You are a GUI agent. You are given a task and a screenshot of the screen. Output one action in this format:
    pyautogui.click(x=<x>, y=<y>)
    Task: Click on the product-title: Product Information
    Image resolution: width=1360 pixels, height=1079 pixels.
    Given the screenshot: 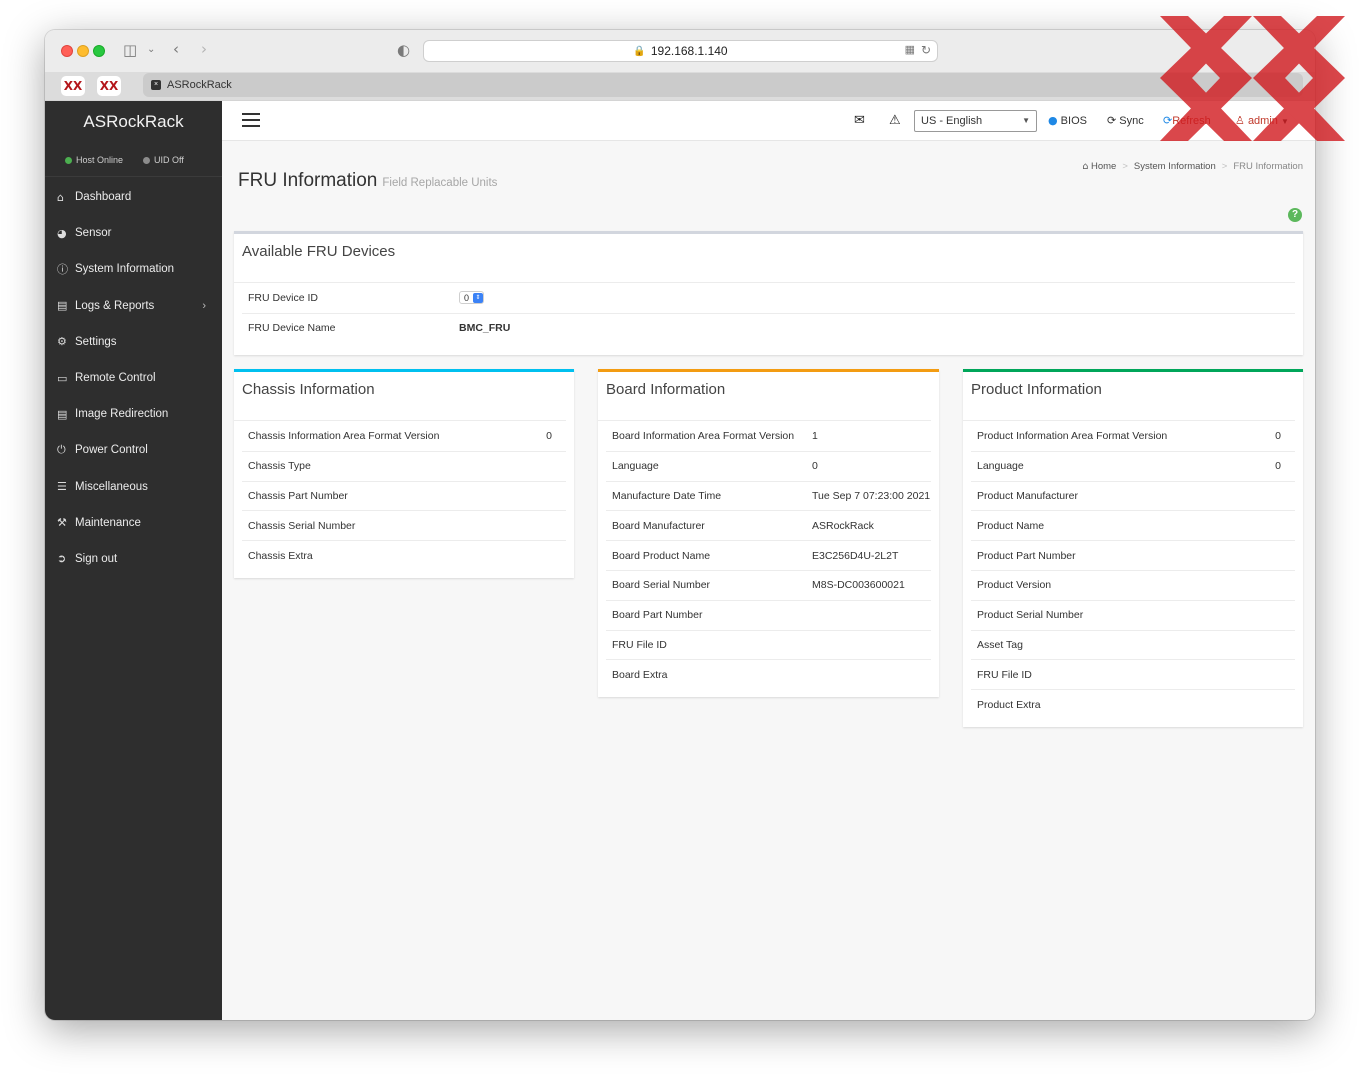 What is the action you would take?
    pyautogui.click(x=1129, y=396)
    